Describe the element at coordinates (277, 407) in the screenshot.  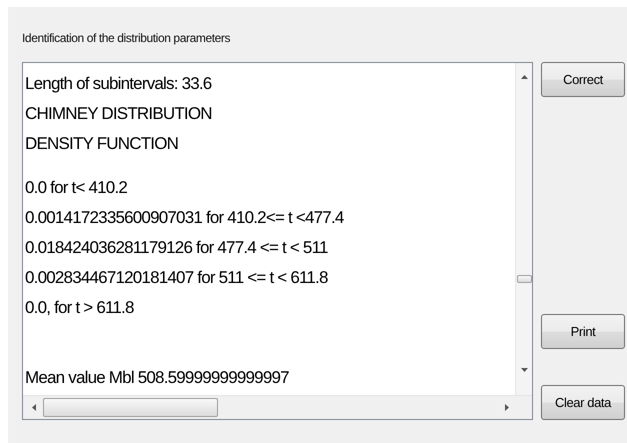
I see `horizontal-scrollbar` at that location.